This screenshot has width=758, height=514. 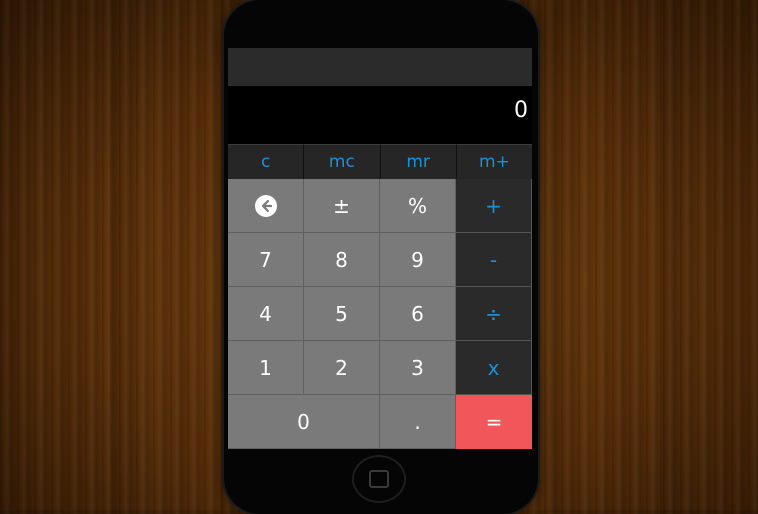 What do you see at coordinates (494, 422) in the screenshot?
I see `equals-button: =` at bounding box center [494, 422].